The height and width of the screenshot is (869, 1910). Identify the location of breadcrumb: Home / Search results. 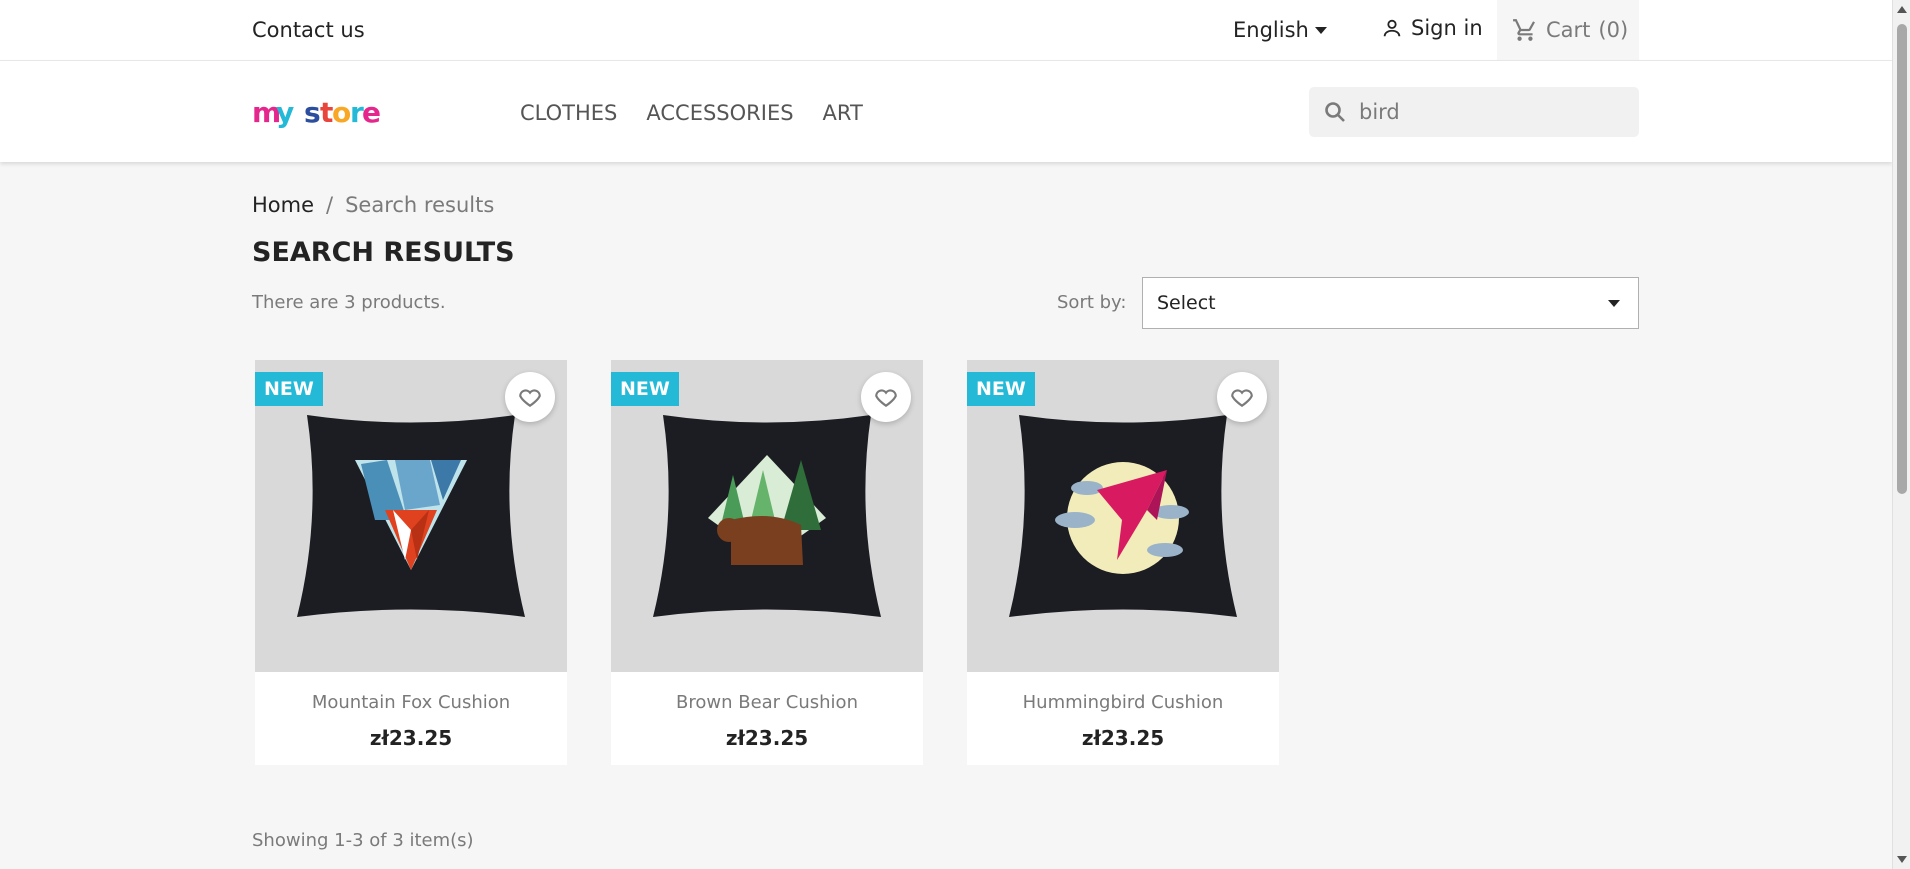
(373, 205).